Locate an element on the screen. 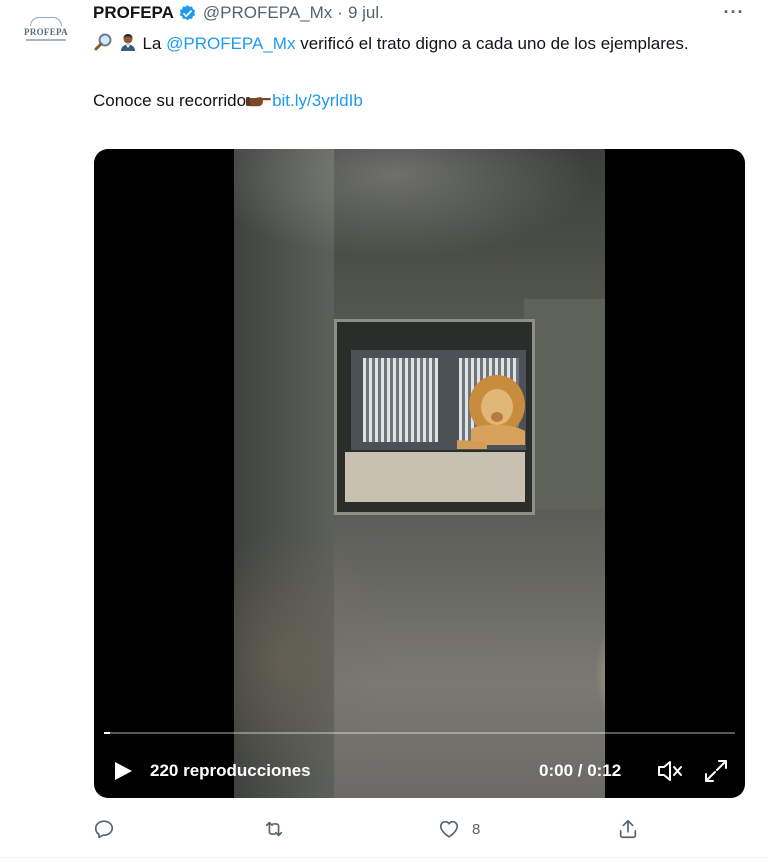  retweet-button is located at coordinates (280, 829).